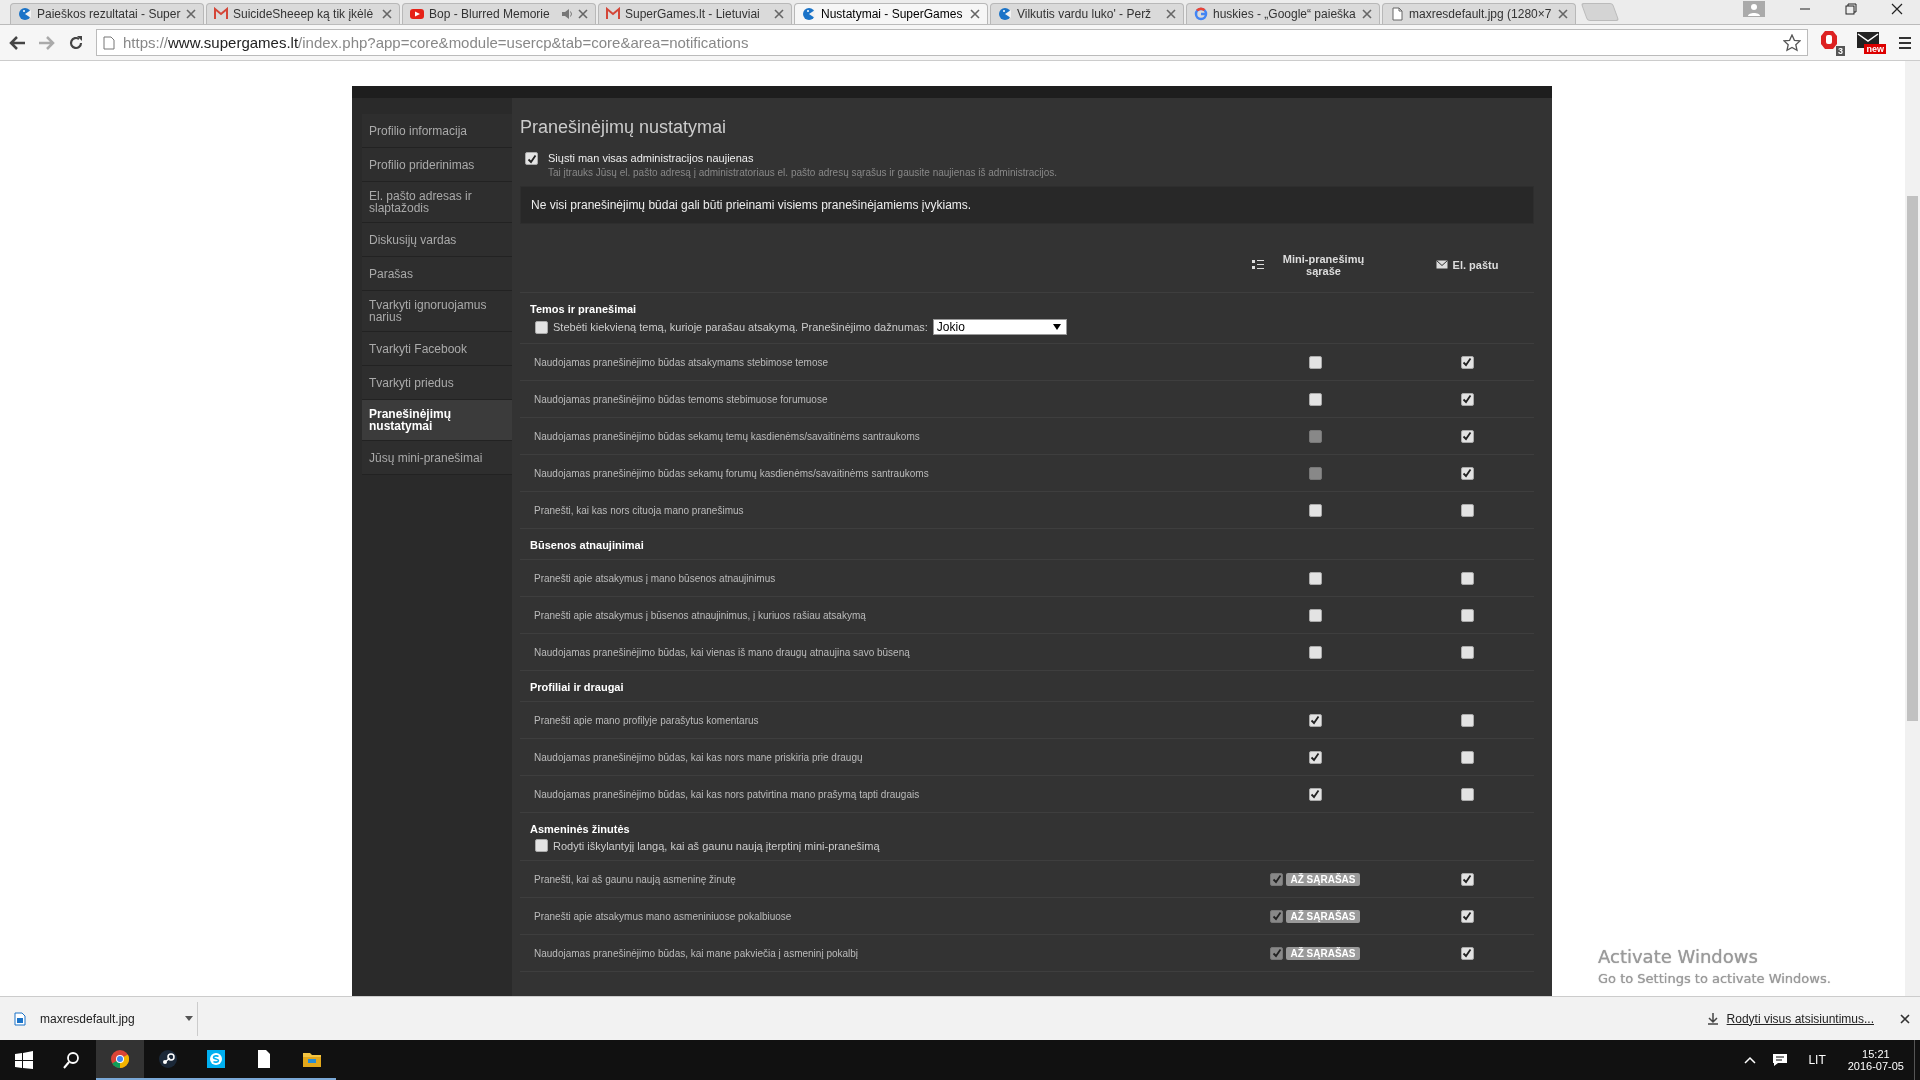  Describe the element at coordinates (613, 14) in the screenshot. I see `mail-icon` at that location.